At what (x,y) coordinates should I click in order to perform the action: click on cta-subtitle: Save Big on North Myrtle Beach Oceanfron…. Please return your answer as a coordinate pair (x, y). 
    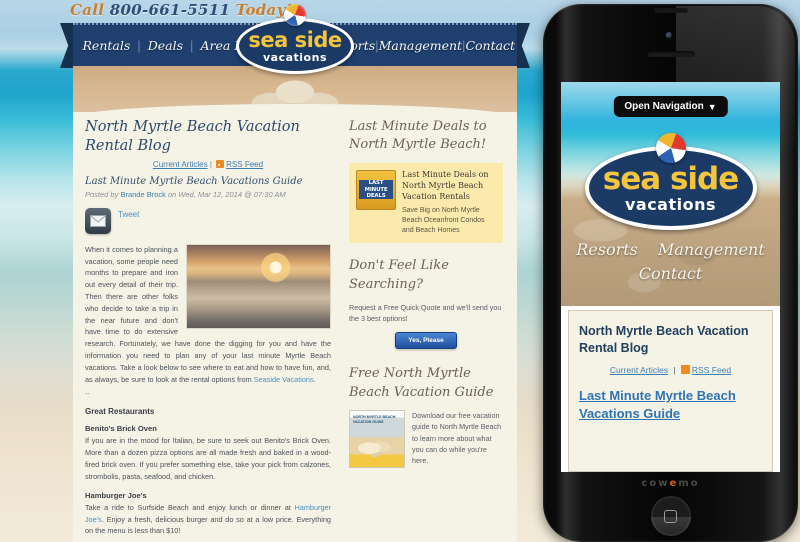
    Looking at the image, I should click on (443, 221).